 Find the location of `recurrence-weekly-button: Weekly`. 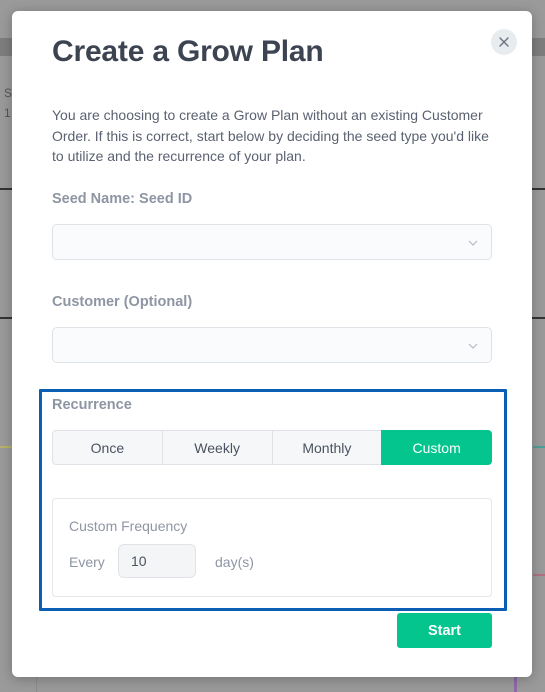

recurrence-weekly-button: Weekly is located at coordinates (217, 447).